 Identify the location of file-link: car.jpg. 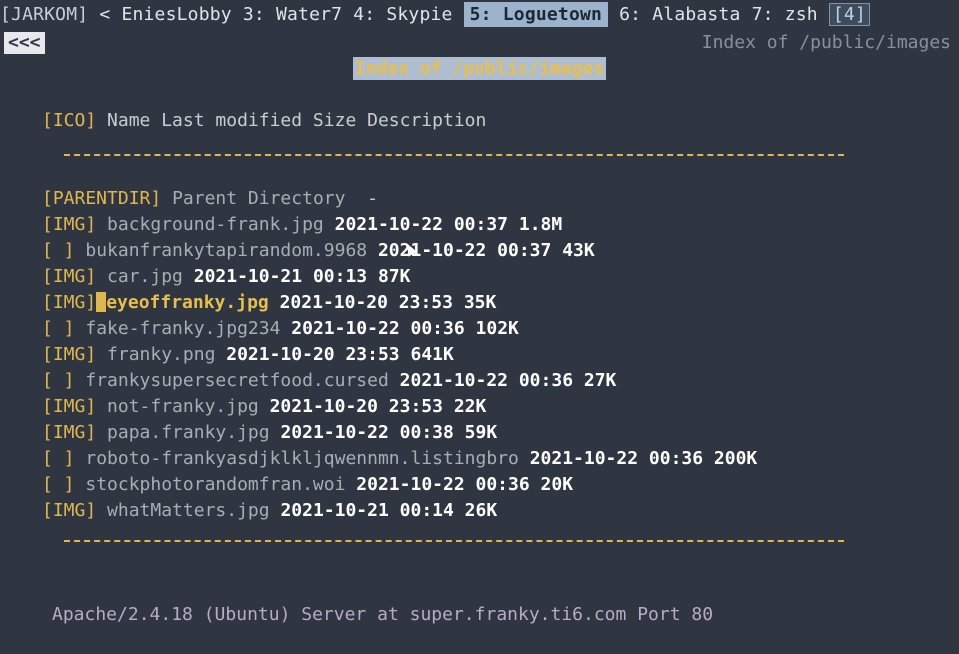
(145, 276).